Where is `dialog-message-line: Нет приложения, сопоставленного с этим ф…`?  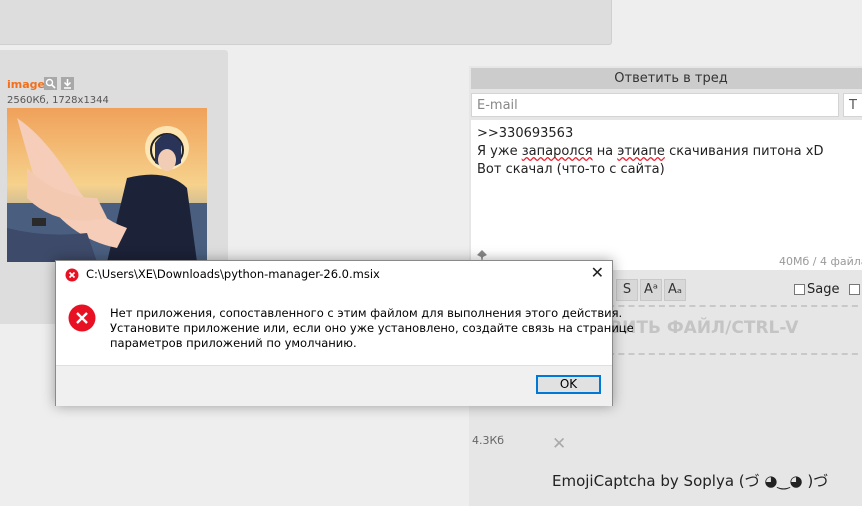 dialog-message-line: Нет приложения, сопоставленного с этим ф… is located at coordinates (366, 313).